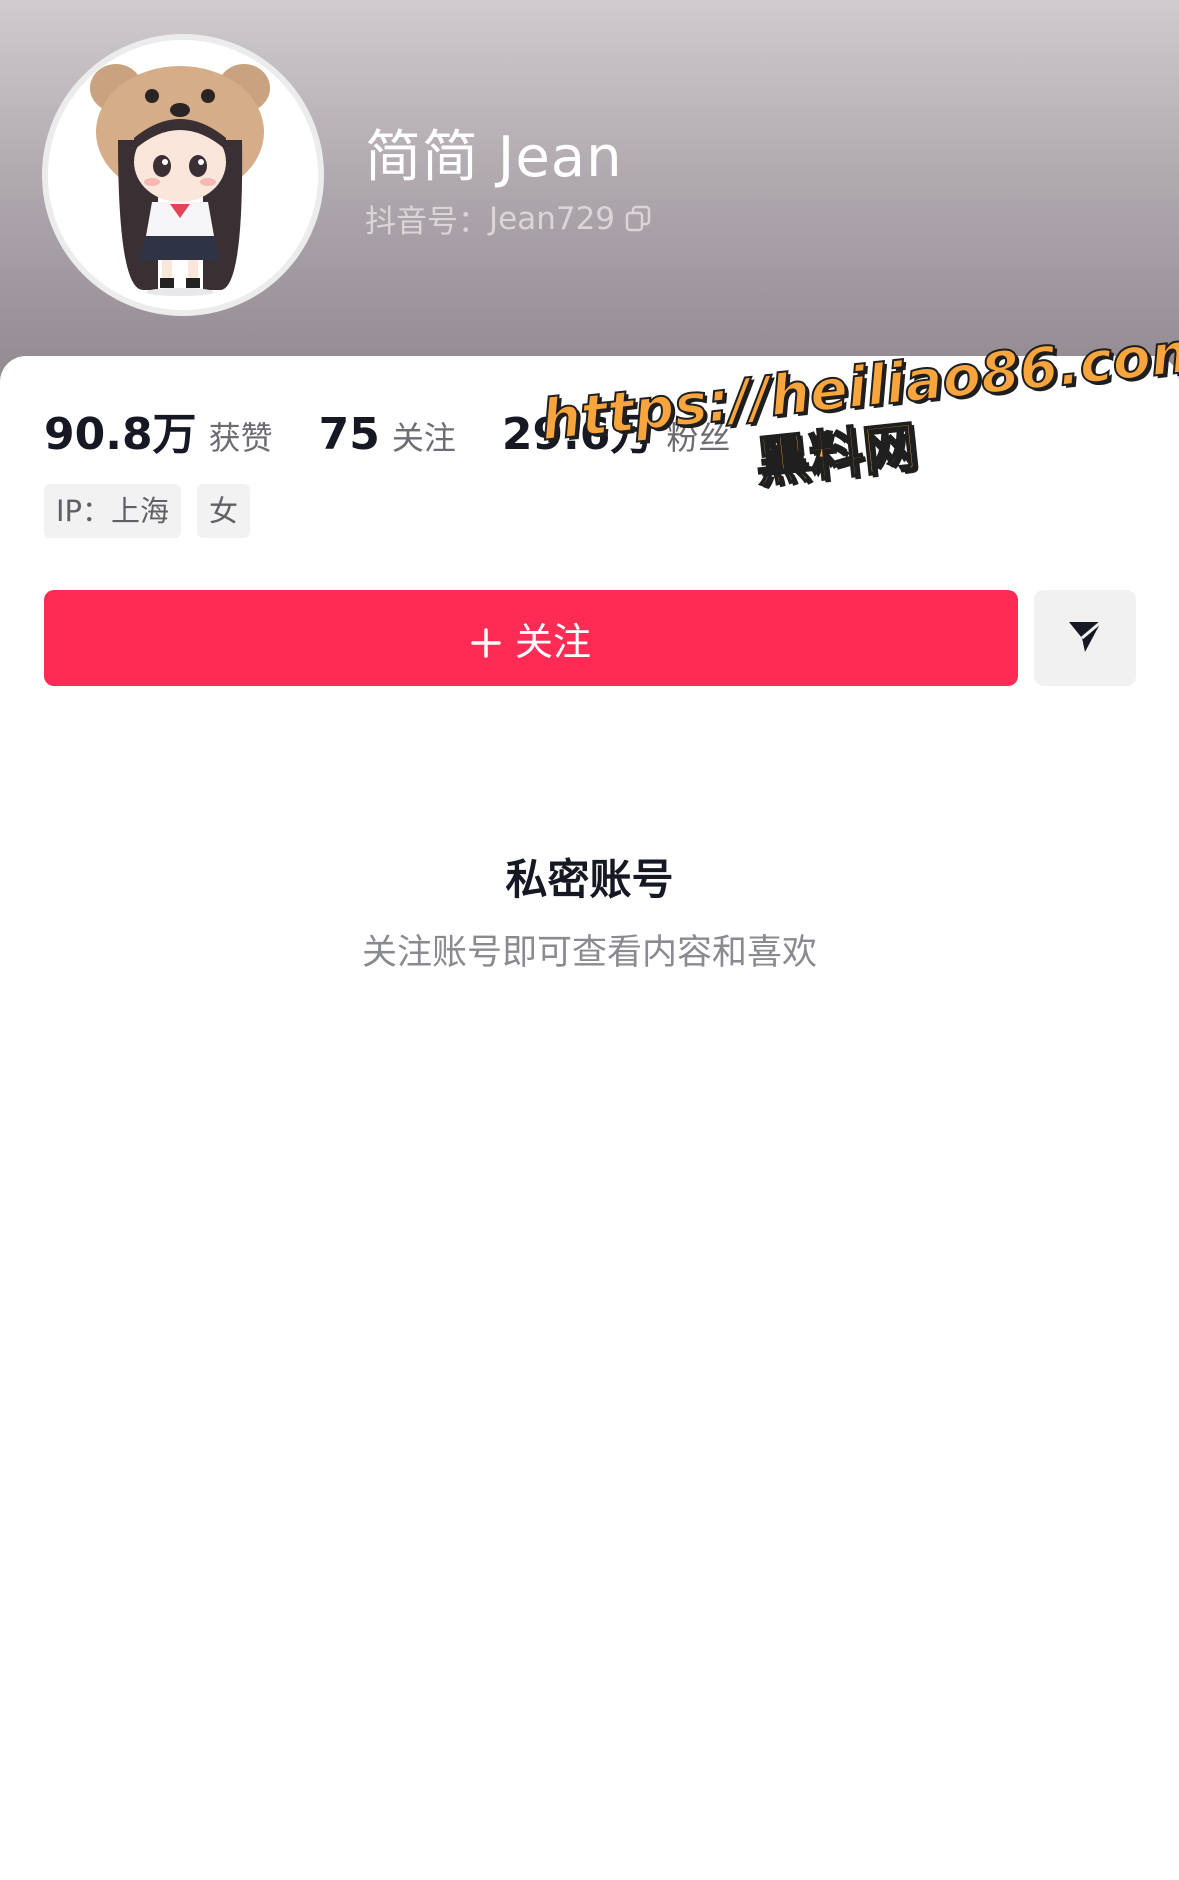 The image size is (1179, 1880). I want to click on private-account-subtitle: 关注账号即可查看内容和喜欢, so click(589, 953).